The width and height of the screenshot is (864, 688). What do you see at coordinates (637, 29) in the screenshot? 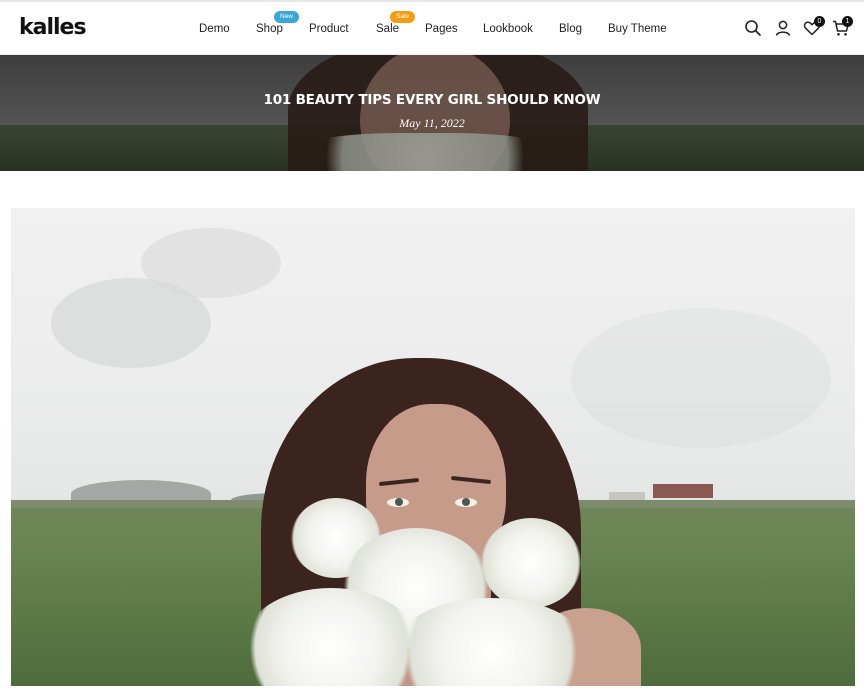
I see `nav-item-buy-theme: Buy Theme` at bounding box center [637, 29].